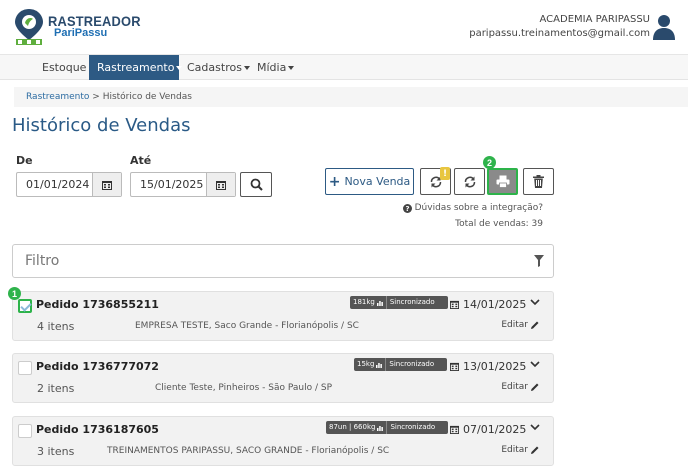 The image size is (688, 473). What do you see at coordinates (559, 33) in the screenshot?
I see `user-email: paripassu.treinamentos@gmail.com` at bounding box center [559, 33].